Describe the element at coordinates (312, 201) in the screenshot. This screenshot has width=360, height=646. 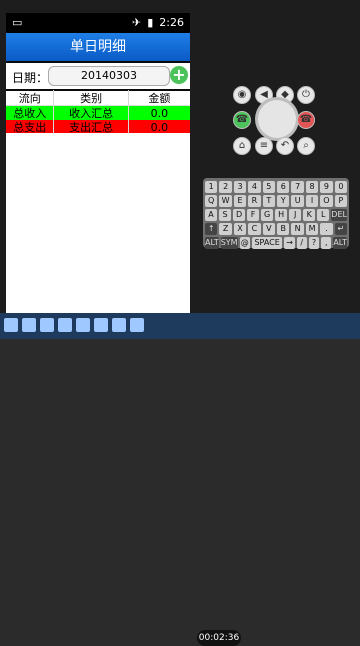
I see `key: I` at that location.